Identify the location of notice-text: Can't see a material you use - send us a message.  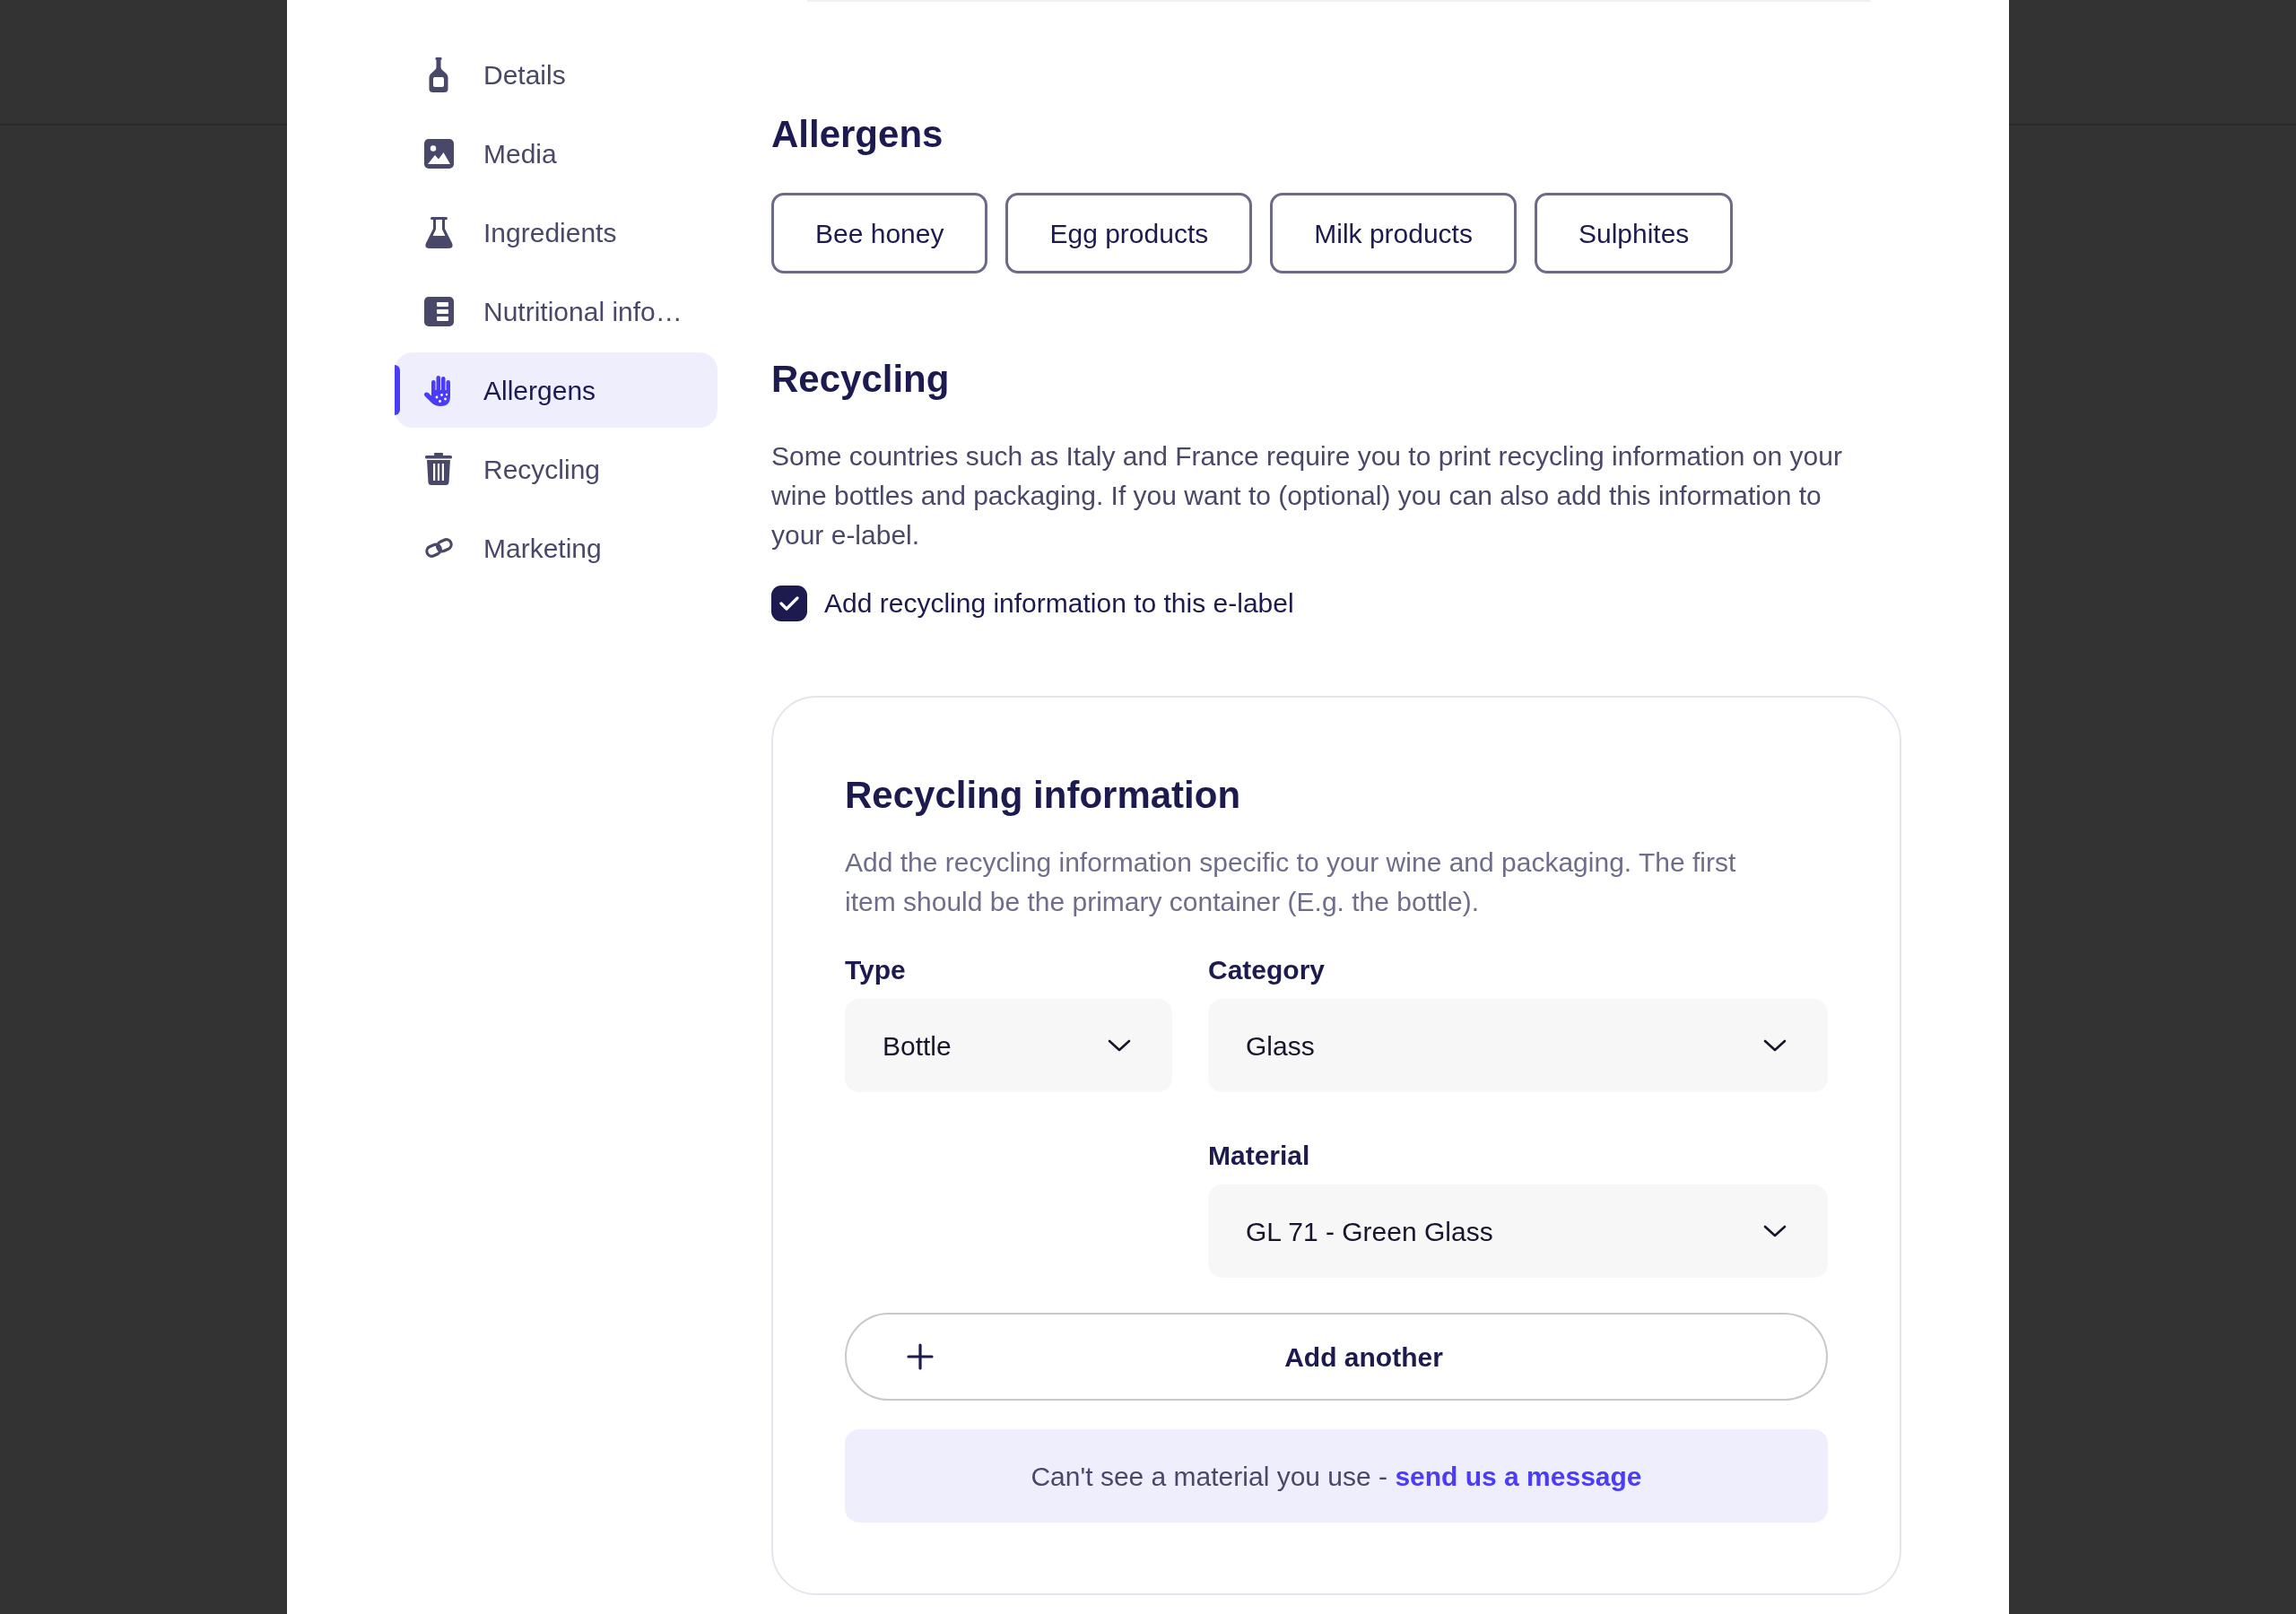
(1336, 1476).